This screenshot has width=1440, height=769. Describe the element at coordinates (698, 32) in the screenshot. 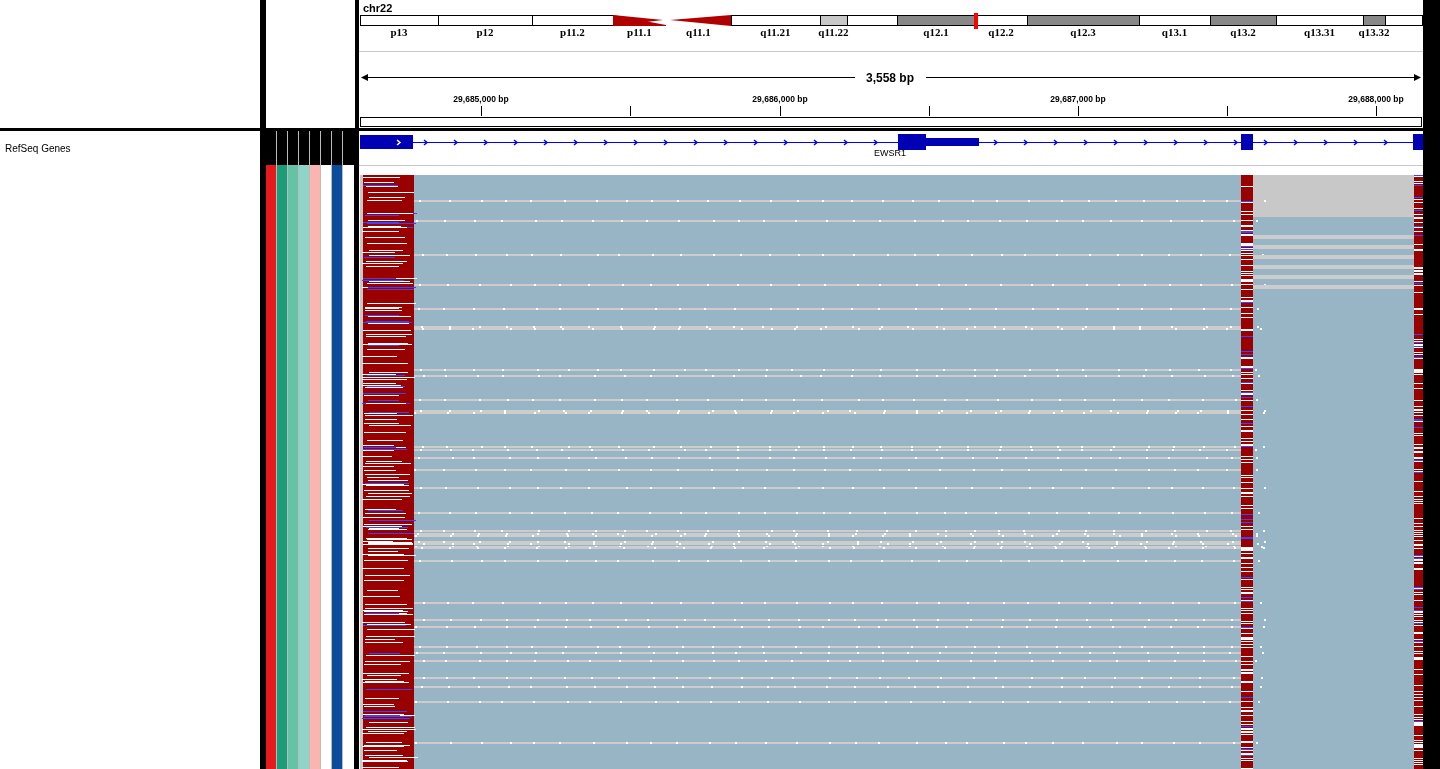

I see `cytoband-label: q11.1` at that location.